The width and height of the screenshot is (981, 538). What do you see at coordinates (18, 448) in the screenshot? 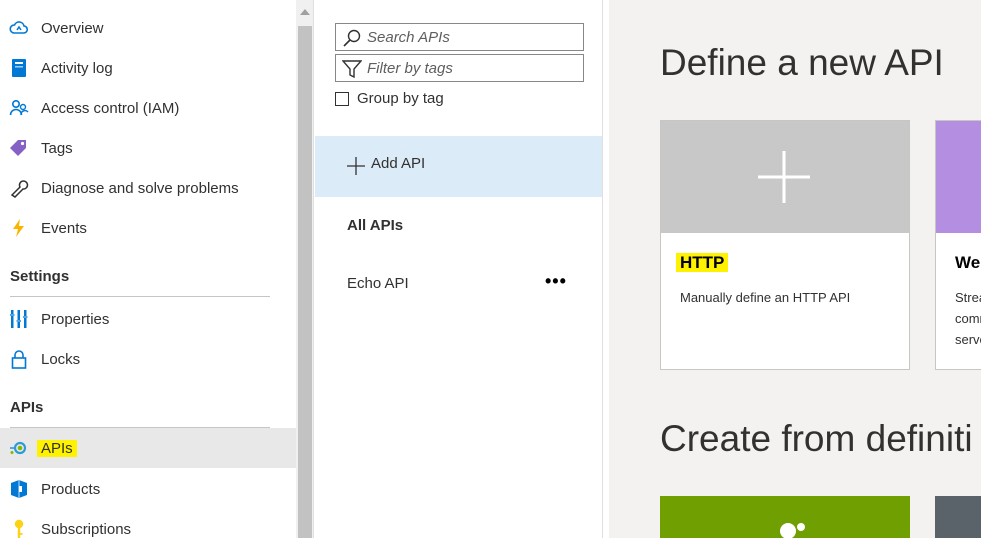
I see `api-icon` at bounding box center [18, 448].